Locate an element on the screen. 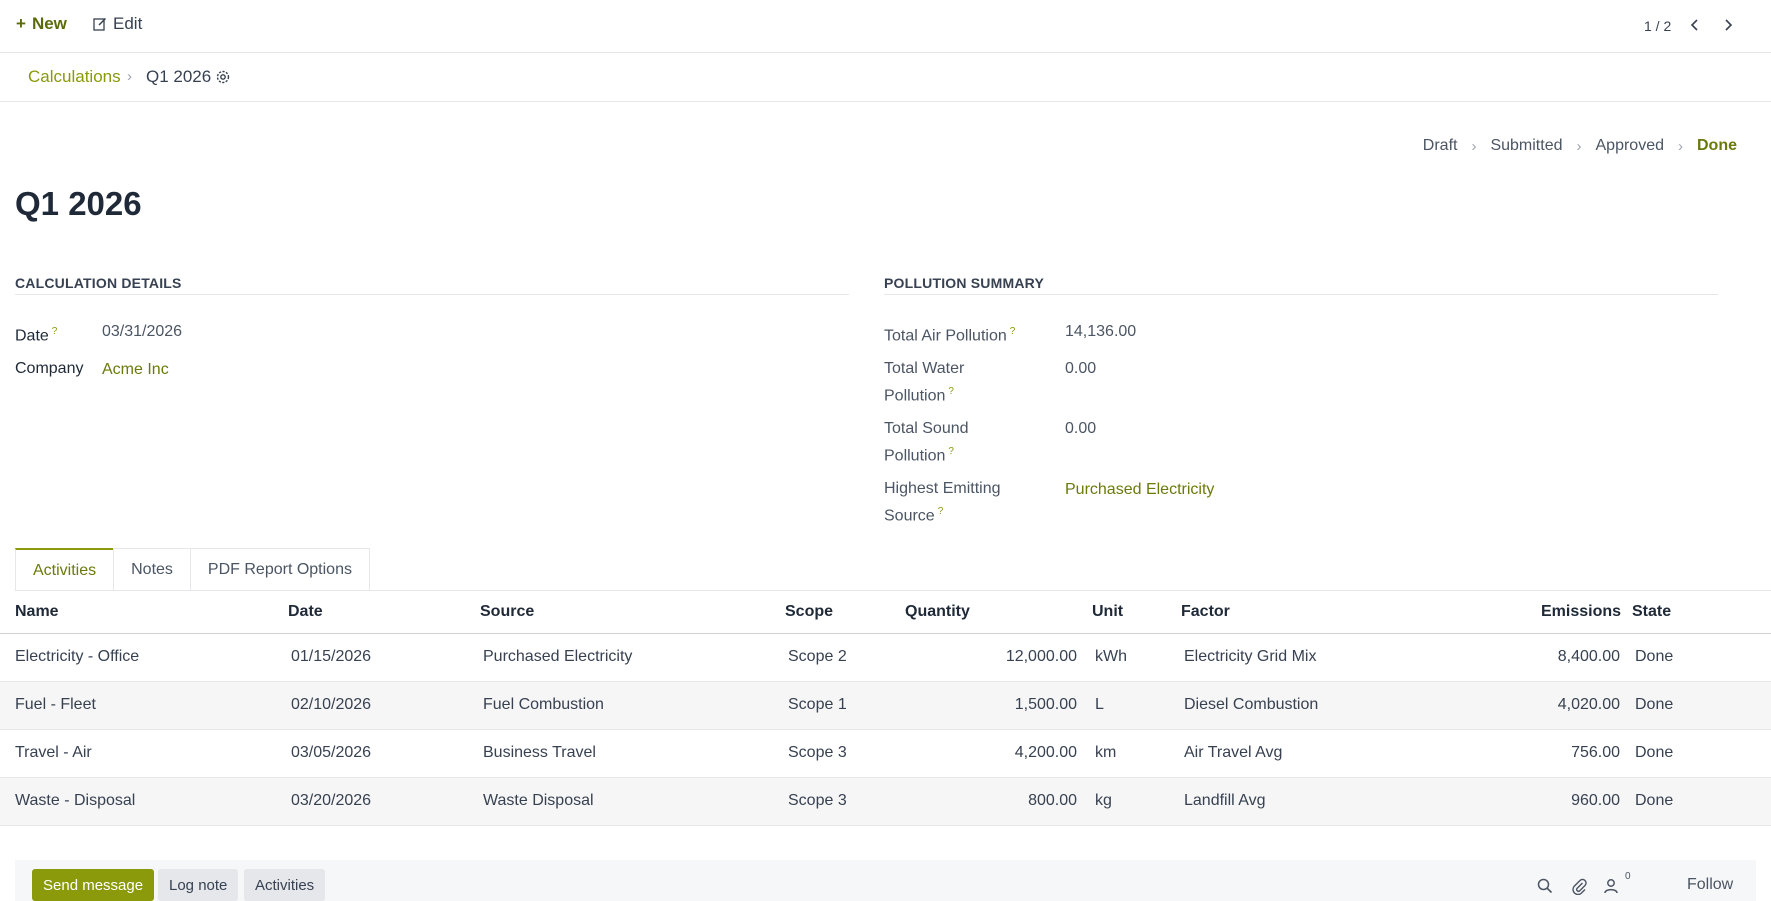 Image resolution: width=1771 pixels, height=901 pixels. cell-unit: km is located at coordinates (1136, 753).